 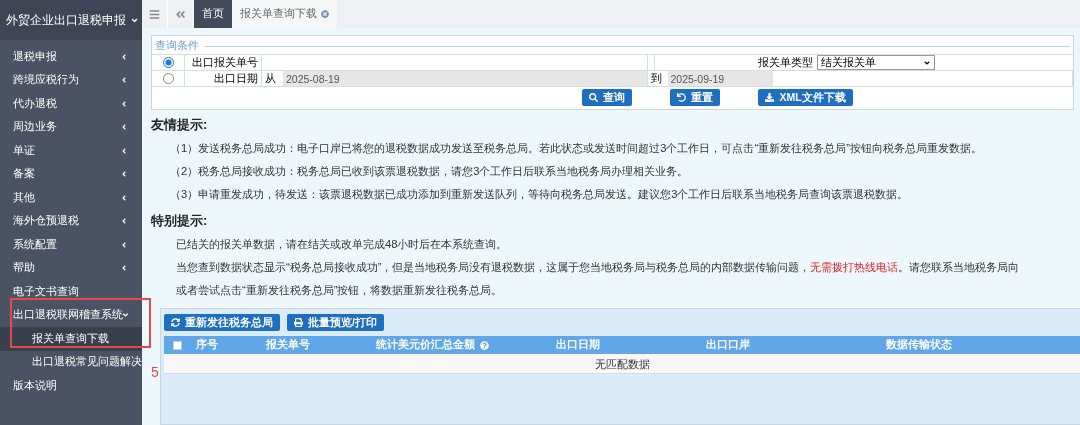 What do you see at coordinates (284, 14) in the screenshot?
I see `tab: 报关单查询下载` at bounding box center [284, 14].